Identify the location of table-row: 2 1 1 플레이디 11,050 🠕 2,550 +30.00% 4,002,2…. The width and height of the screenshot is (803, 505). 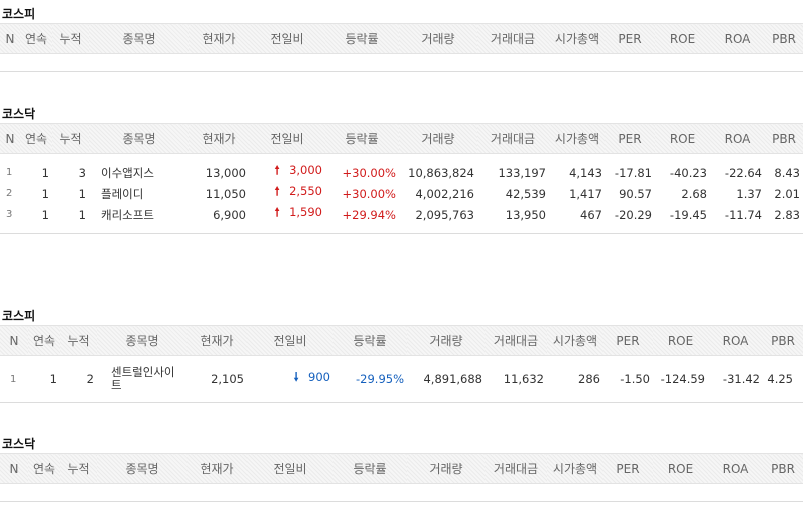
(401, 193).